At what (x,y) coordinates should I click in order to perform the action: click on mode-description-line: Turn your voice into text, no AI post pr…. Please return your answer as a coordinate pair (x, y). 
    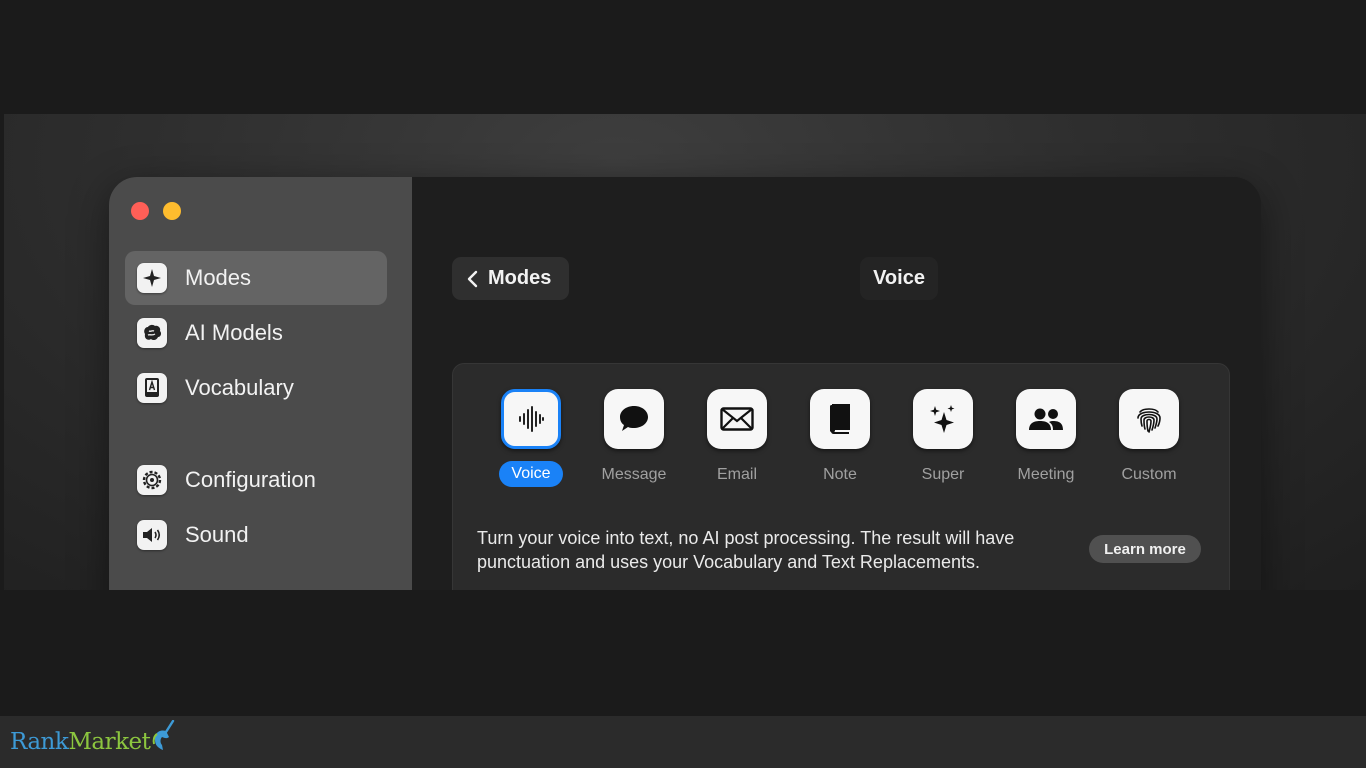
    Looking at the image, I should click on (746, 538).